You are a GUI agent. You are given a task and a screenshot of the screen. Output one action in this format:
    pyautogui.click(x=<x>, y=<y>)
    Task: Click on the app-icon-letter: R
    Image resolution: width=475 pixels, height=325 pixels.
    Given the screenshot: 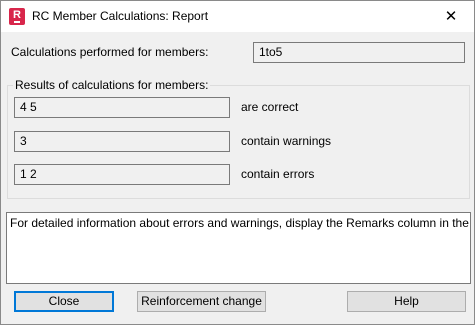 What is the action you would take?
    pyautogui.click(x=17, y=15)
    